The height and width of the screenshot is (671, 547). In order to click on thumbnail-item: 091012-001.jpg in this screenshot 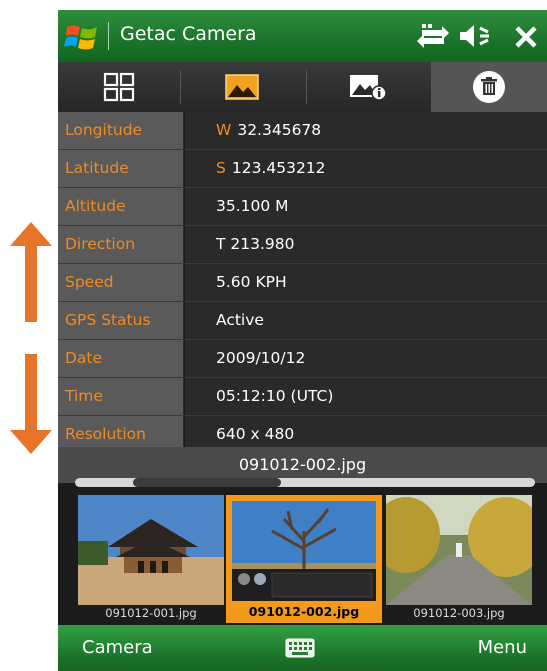, I will do `click(151, 559)`.